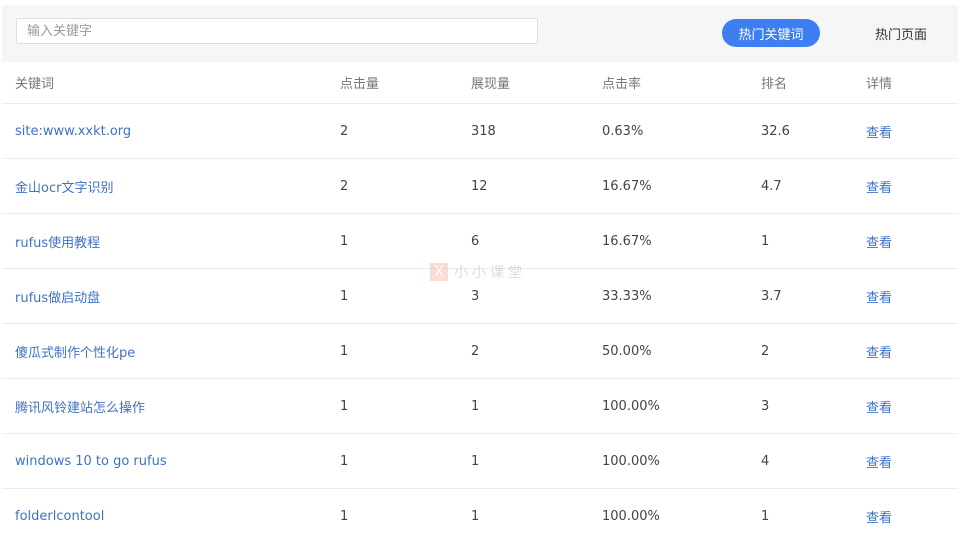  Describe the element at coordinates (171, 83) in the screenshot. I see `header-keyword: 关键词` at that location.